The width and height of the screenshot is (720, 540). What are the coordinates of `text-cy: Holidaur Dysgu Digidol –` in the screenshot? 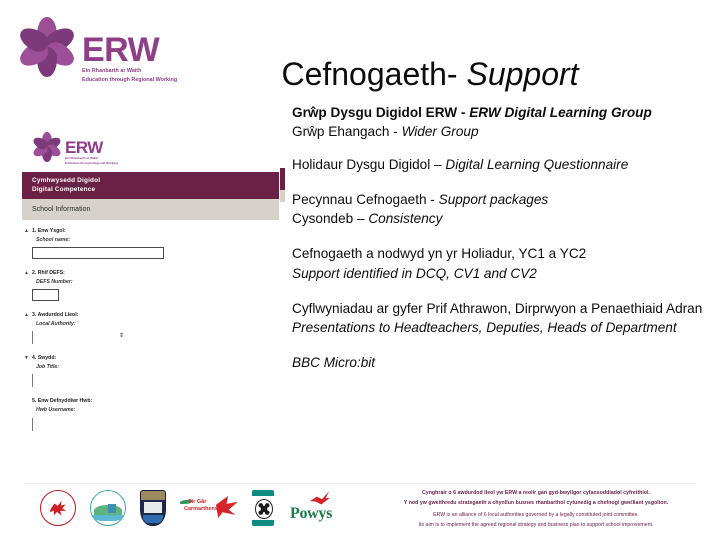 It's located at (369, 164).